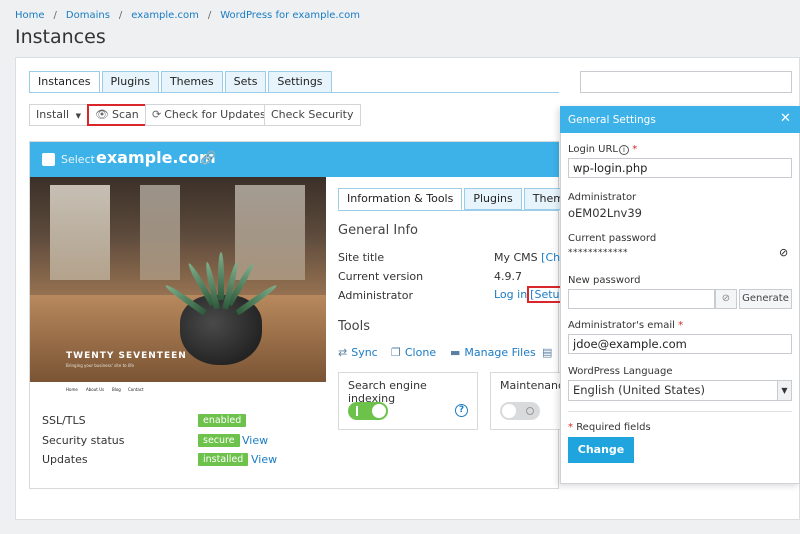 The width and height of the screenshot is (800, 534). Describe the element at coordinates (396, 352) in the screenshot. I see `clone-icon: ❐` at that location.